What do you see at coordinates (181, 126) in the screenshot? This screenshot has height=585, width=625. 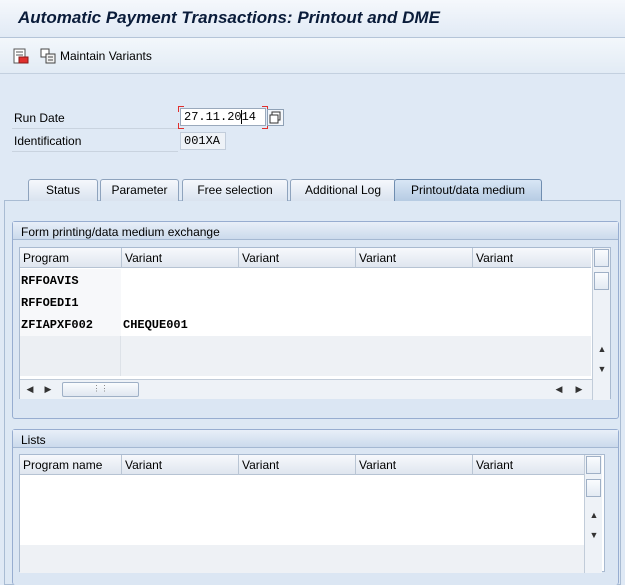 I see `focus-corner-bottom-left` at bounding box center [181, 126].